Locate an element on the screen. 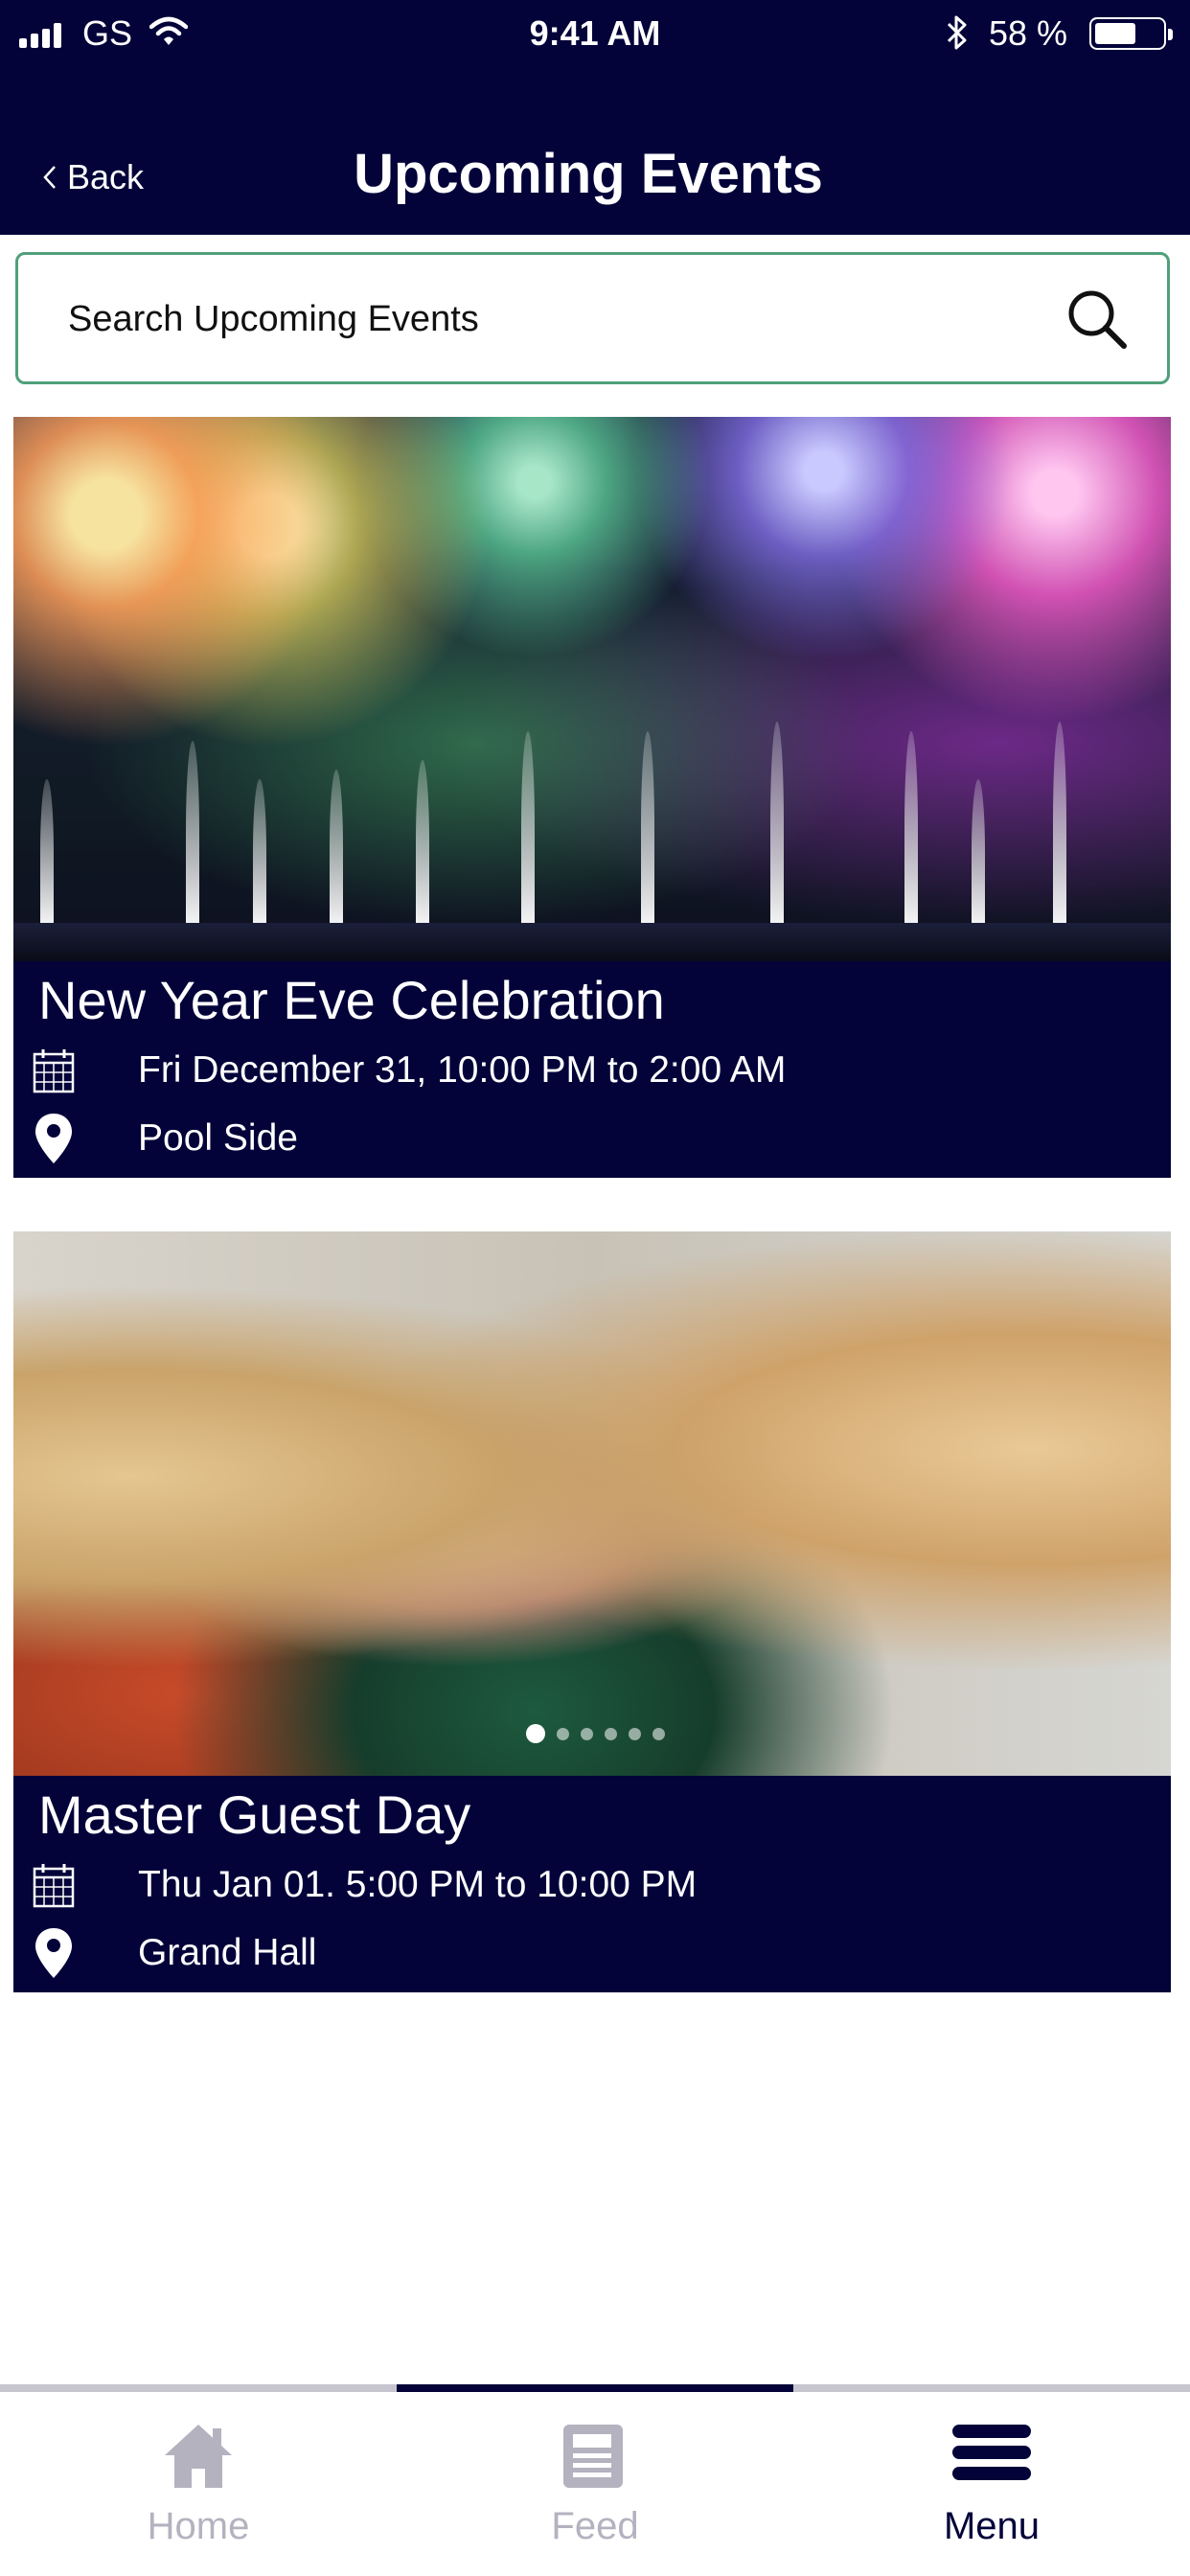 The width and height of the screenshot is (1190, 2576). battery-icon is located at coordinates (1131, 34).